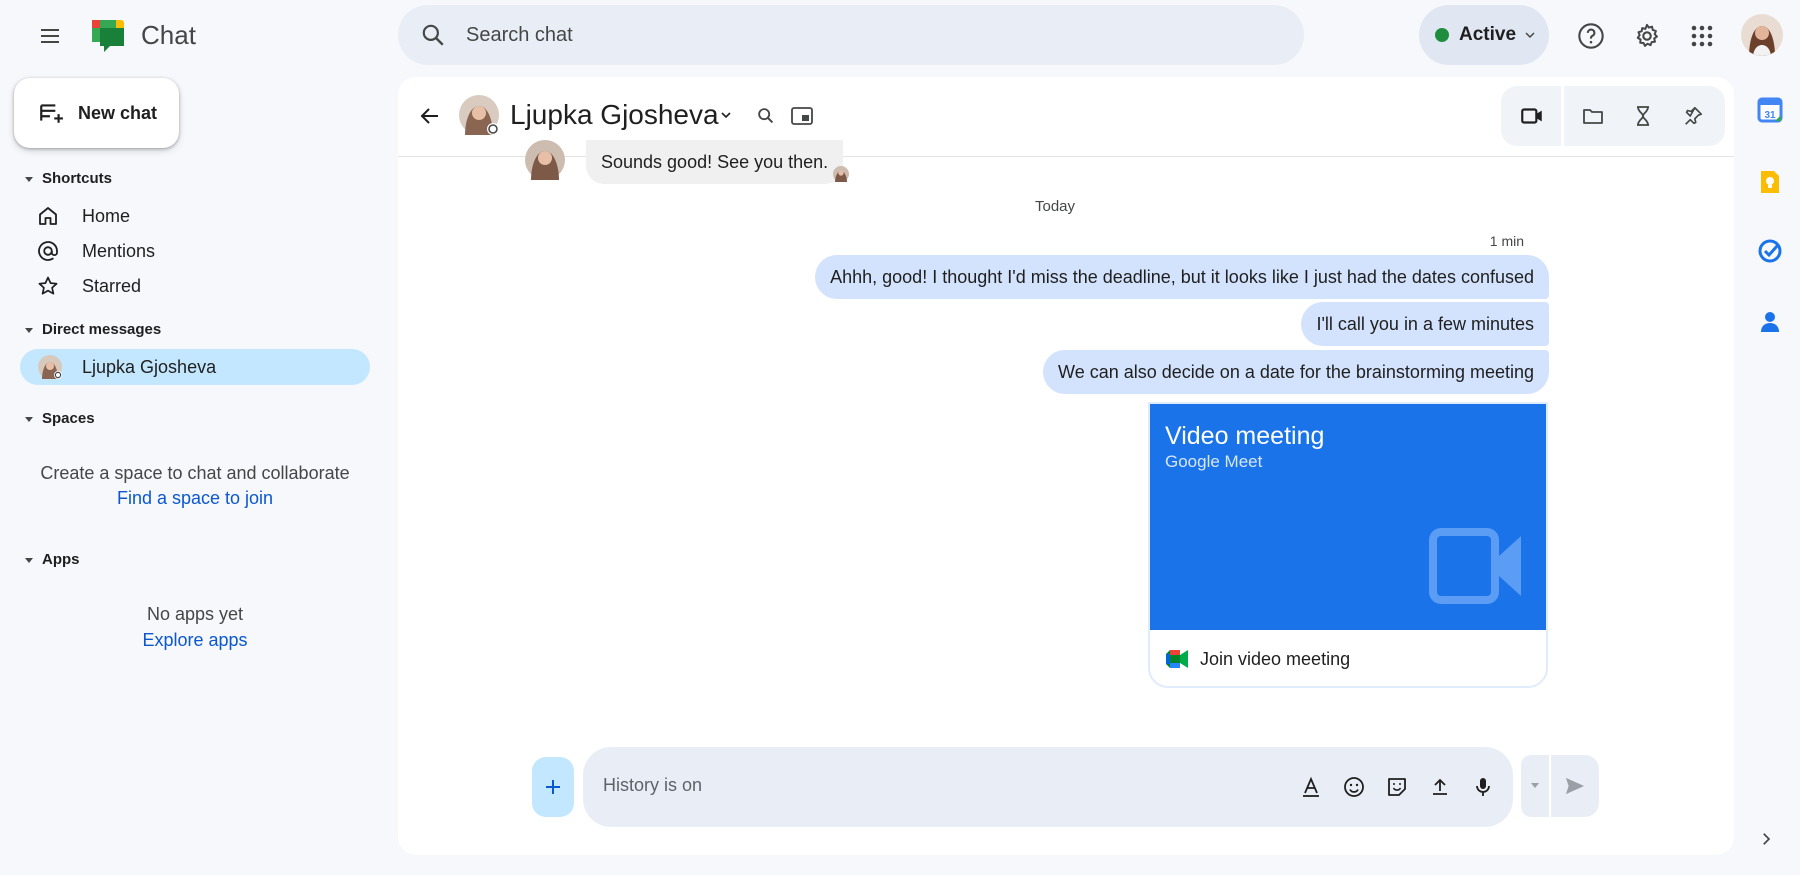 The width and height of the screenshot is (1800, 875). Describe the element at coordinates (1770, 322) in the screenshot. I see `contacts-app-icon` at that location.